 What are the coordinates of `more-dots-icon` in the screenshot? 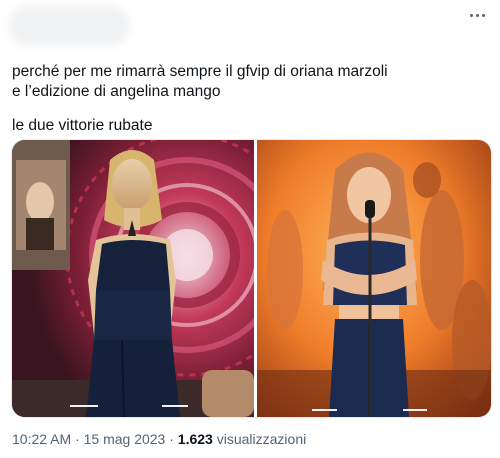 It's located at (471, 15).